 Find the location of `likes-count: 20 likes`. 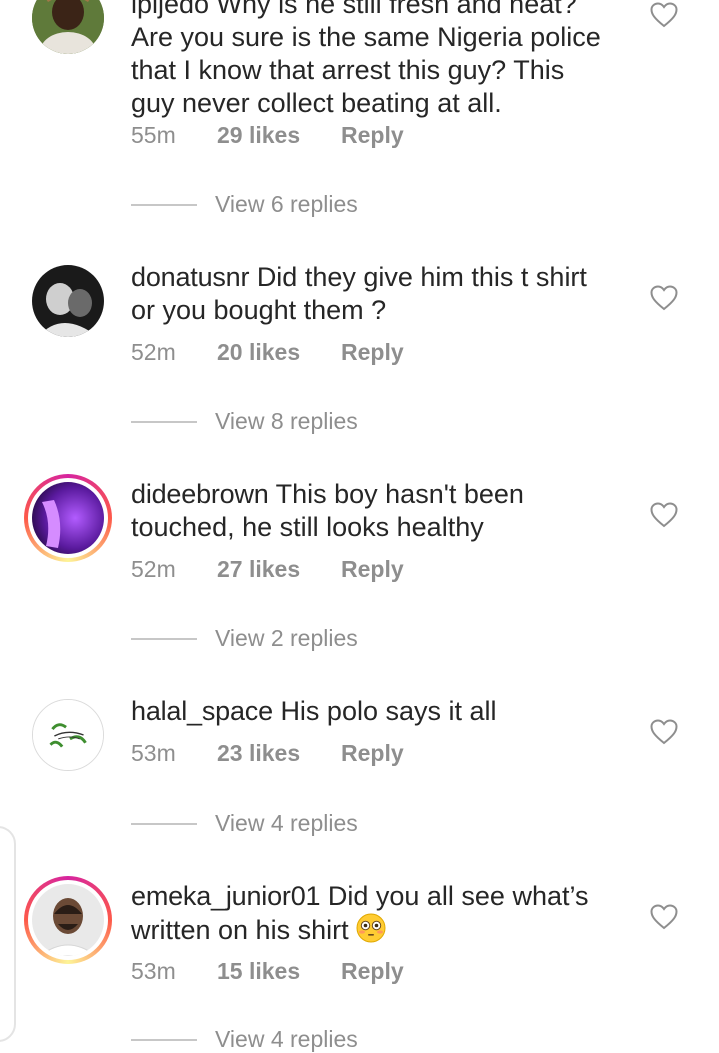

likes-count: 20 likes is located at coordinates (279, 352).